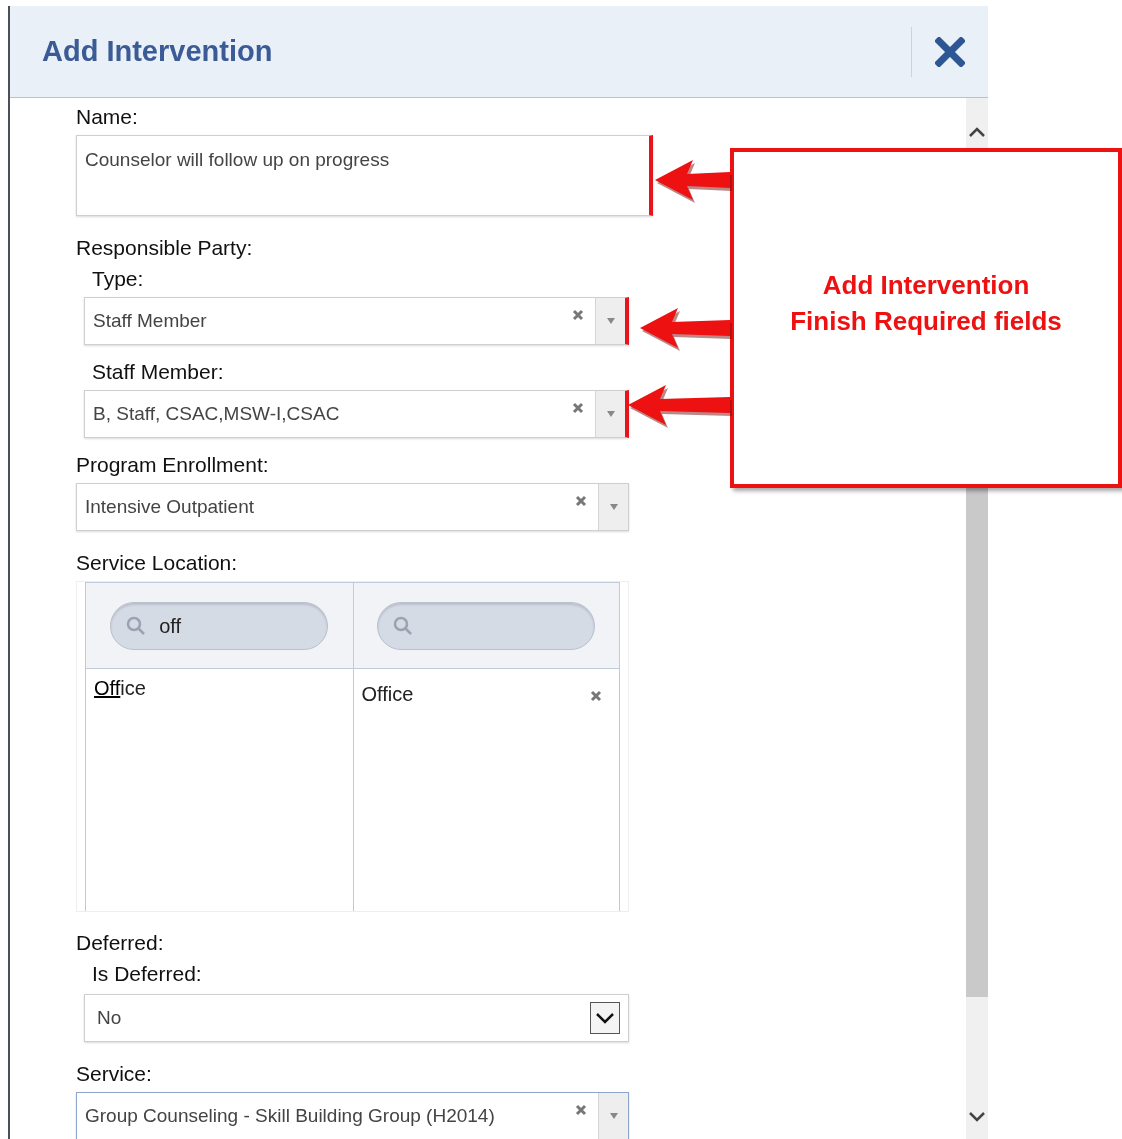 This screenshot has height=1139, width=1122. What do you see at coordinates (172, 465) in the screenshot?
I see `field-label: Program Enrollment:` at bounding box center [172, 465].